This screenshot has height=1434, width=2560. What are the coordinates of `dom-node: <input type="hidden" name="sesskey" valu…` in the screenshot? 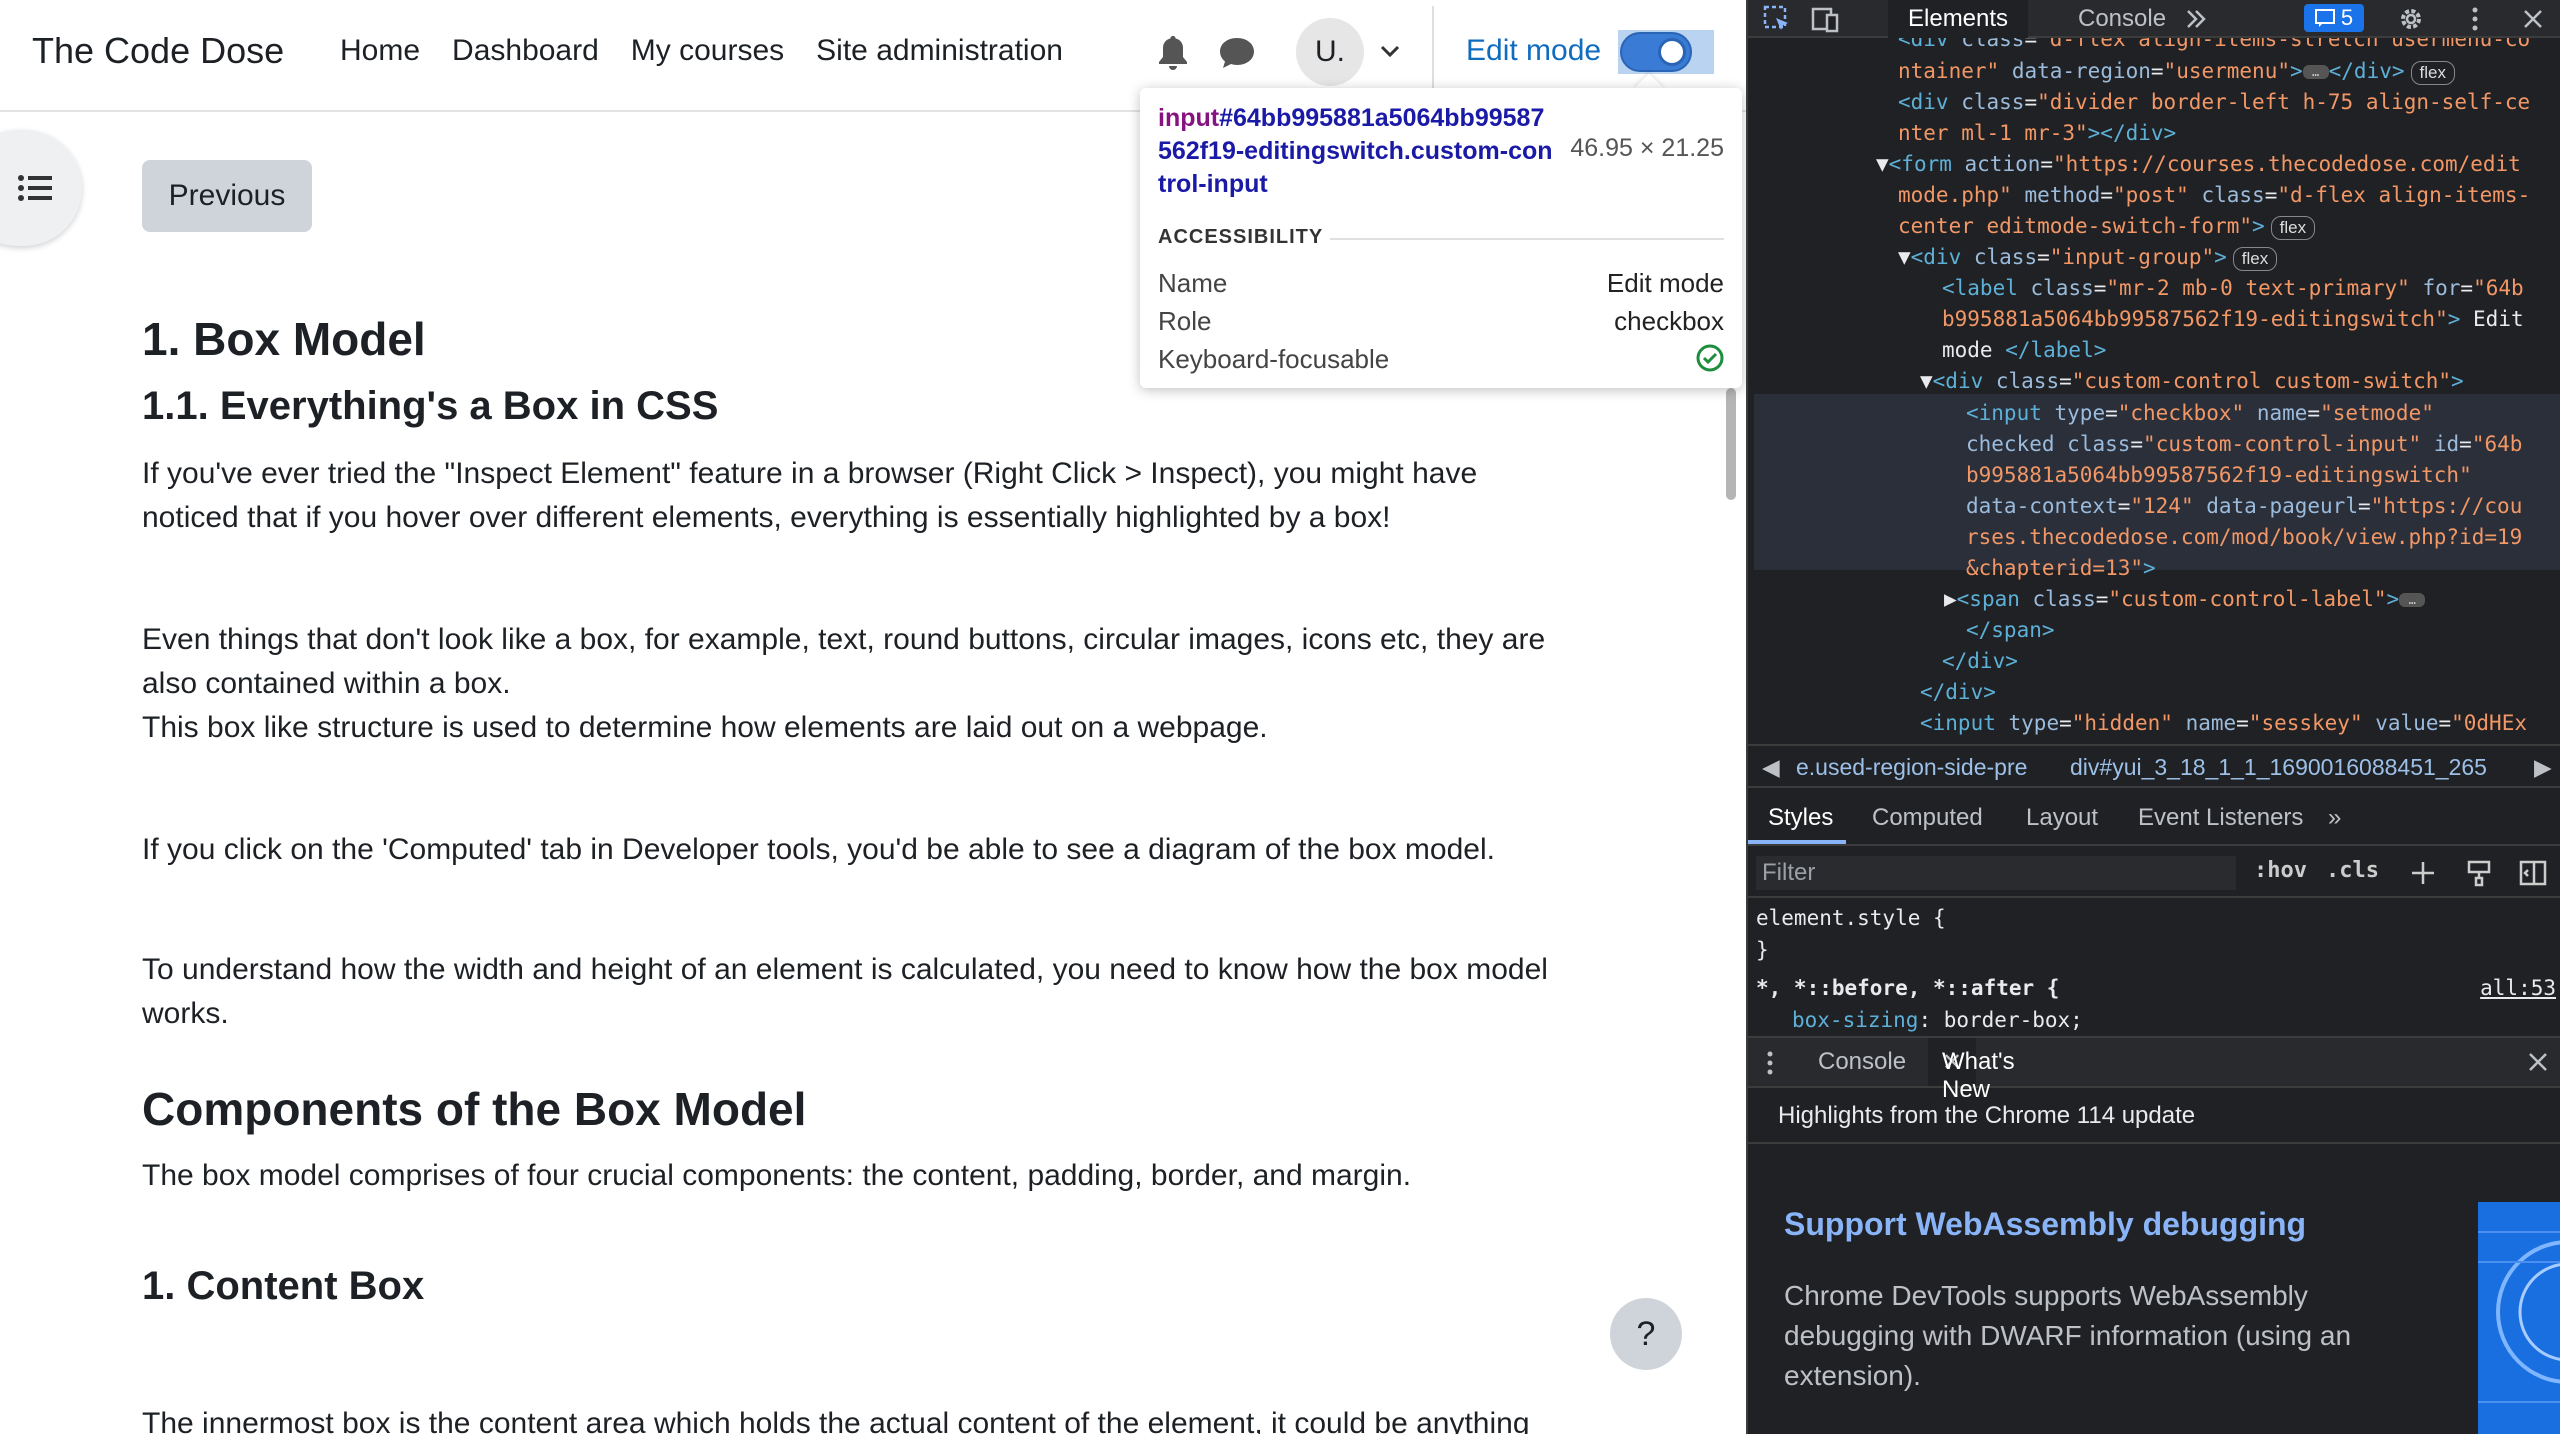 It's located at (2223, 723).